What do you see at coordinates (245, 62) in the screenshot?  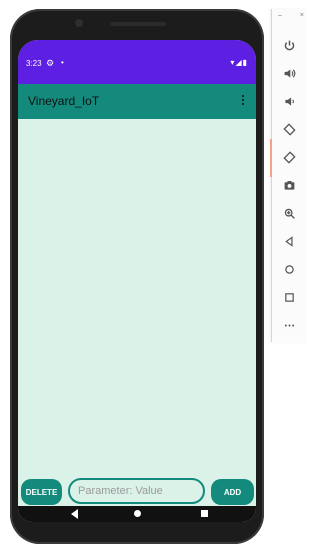 I see `battery-icon: ▮` at bounding box center [245, 62].